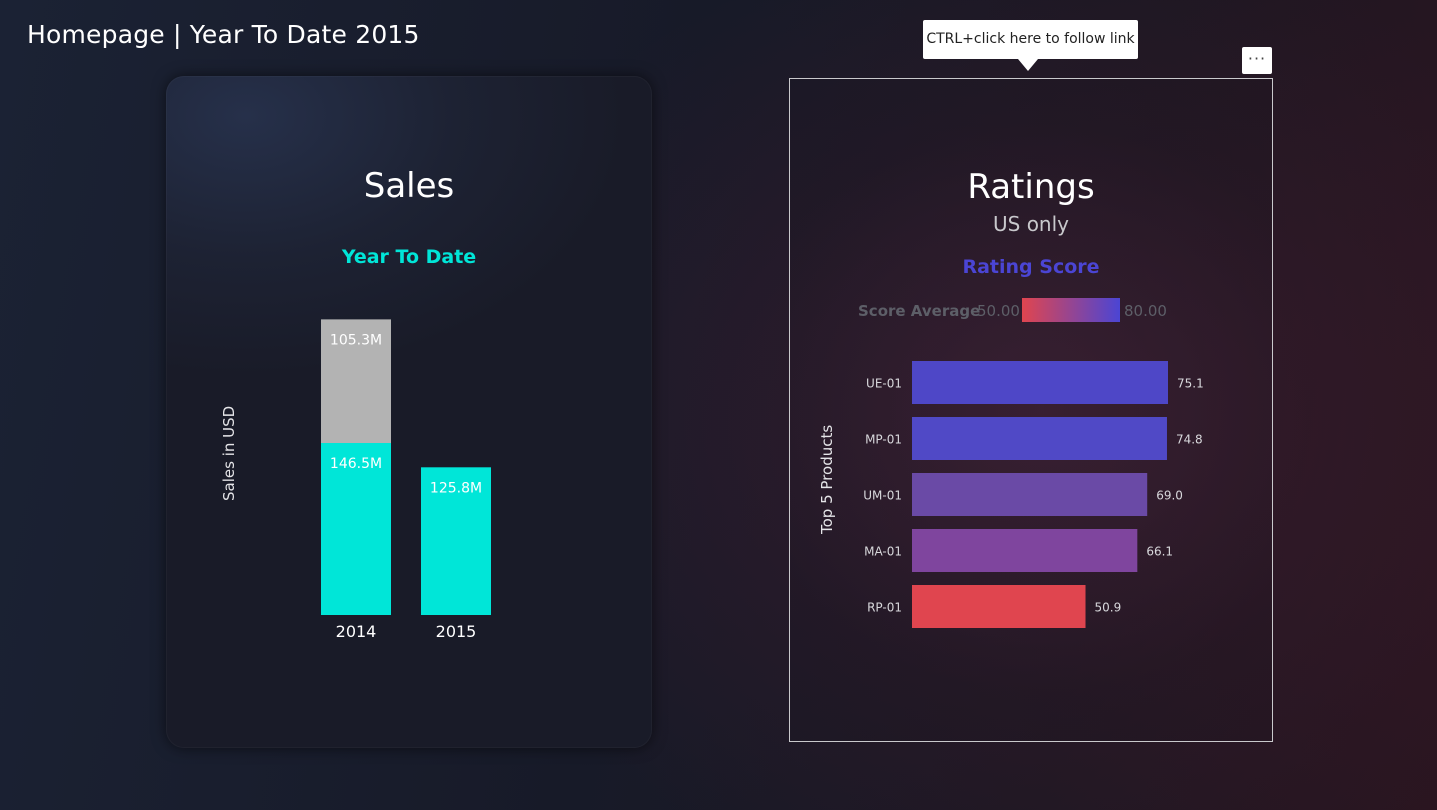 This screenshot has height=810, width=1437. What do you see at coordinates (1189, 440) in the screenshot?
I see `rating-value-label: 74.8` at bounding box center [1189, 440].